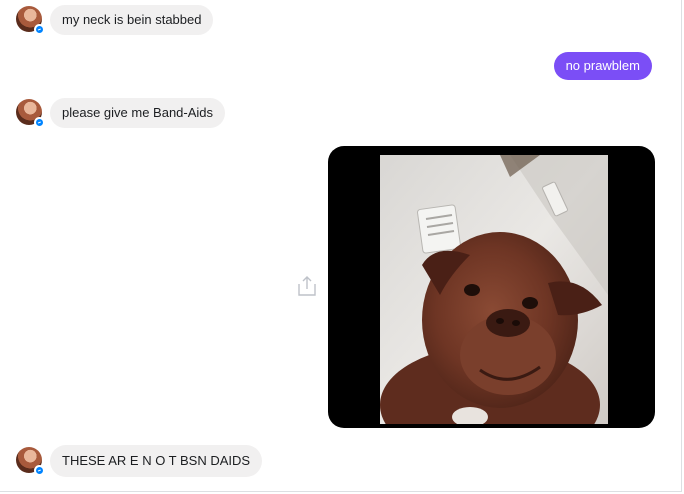 This screenshot has height=494, width=684. I want to click on share-icon, so click(307, 286).